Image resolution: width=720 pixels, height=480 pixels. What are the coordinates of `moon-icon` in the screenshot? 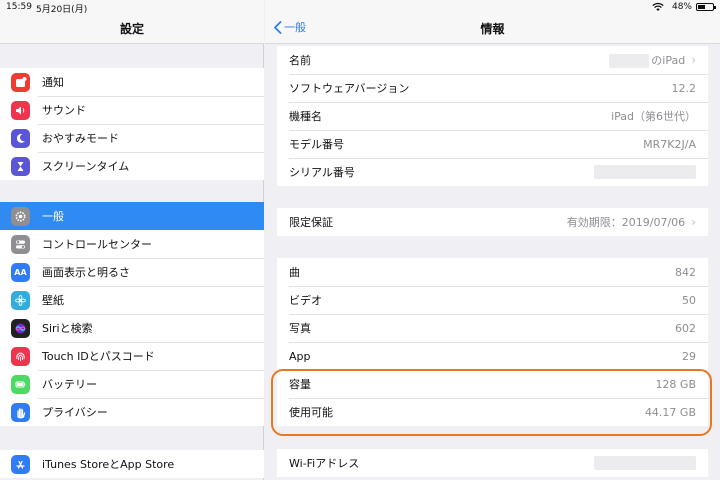 It's located at (20, 138).